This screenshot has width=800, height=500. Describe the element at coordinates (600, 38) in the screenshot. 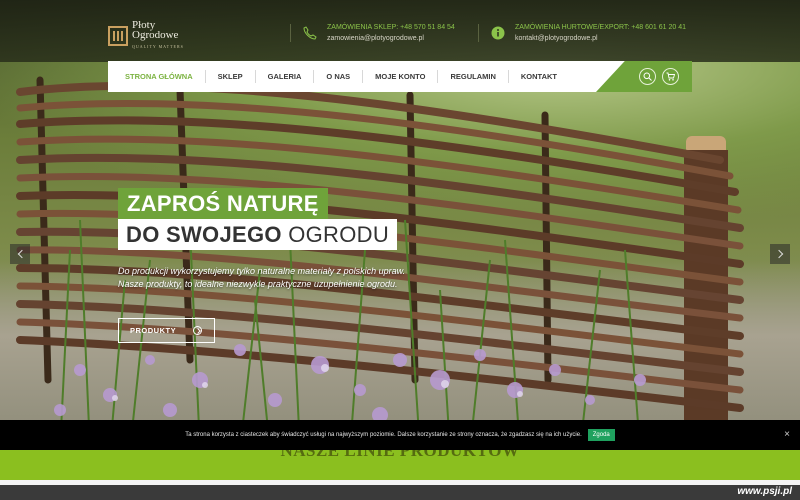

I see `contact-wholesale-email: kontakt@plotyogrodowe.pl` at that location.